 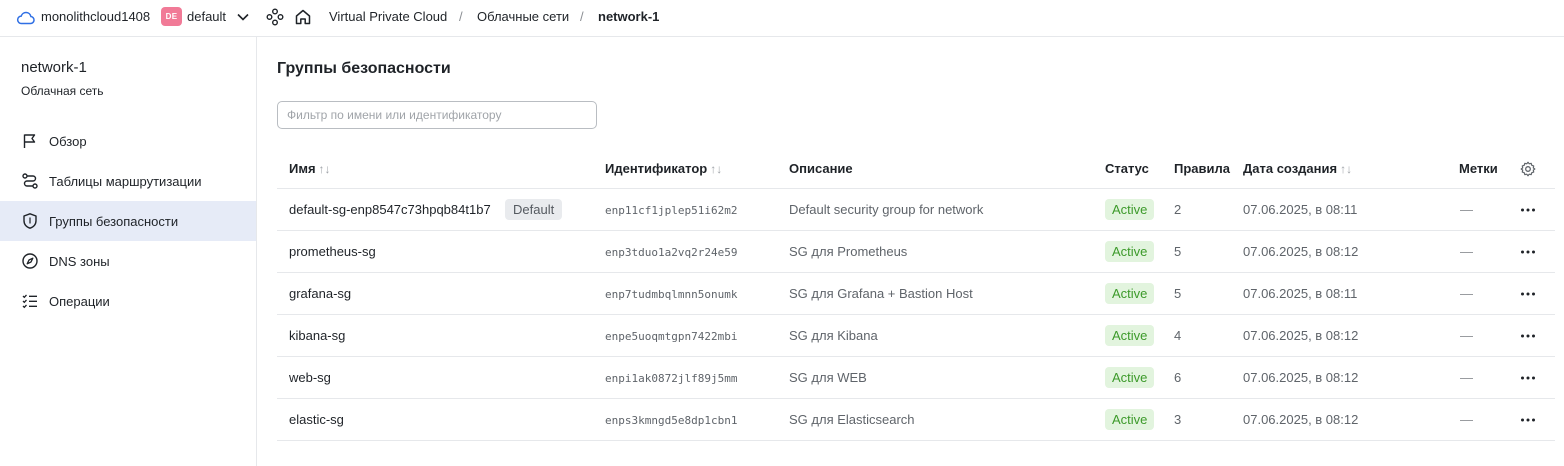 I want to click on sidebar-item-security-groups: Группы безопасности, so click(x=128, y=221).